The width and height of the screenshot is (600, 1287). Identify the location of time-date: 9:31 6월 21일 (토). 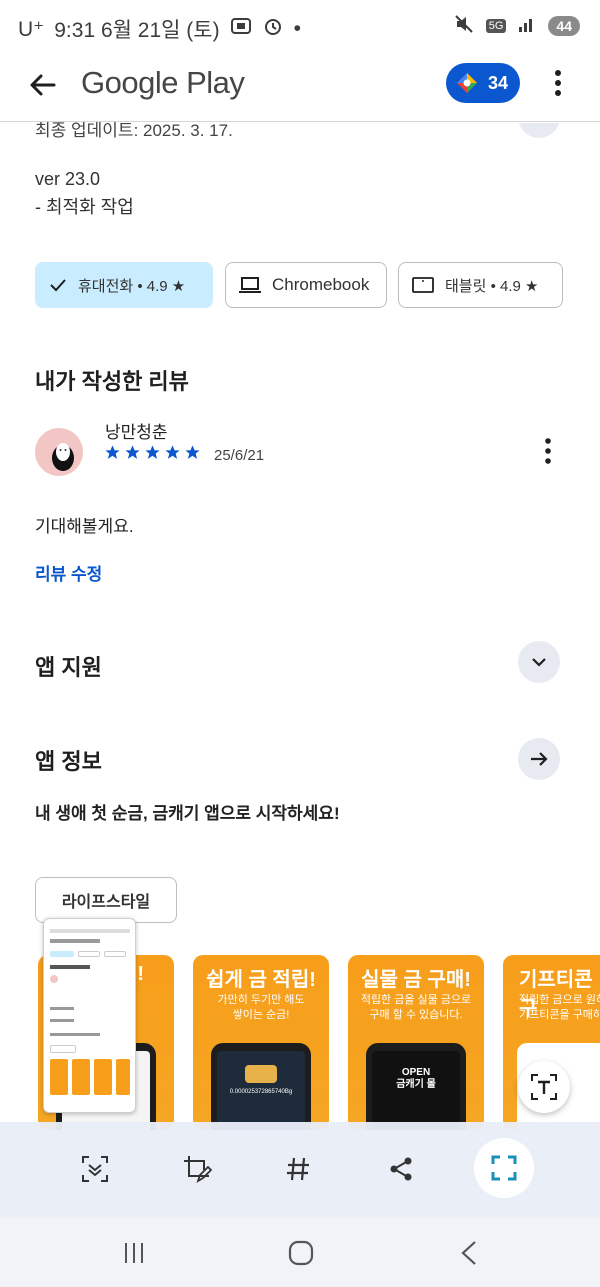
(137, 30).